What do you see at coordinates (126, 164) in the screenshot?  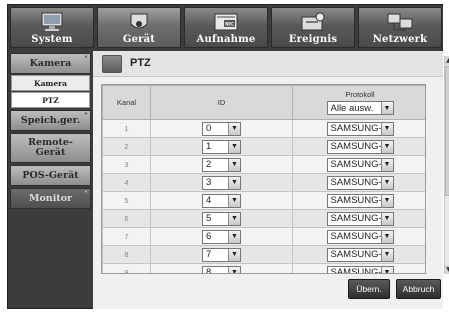 I see `kanal-cell: 3` at bounding box center [126, 164].